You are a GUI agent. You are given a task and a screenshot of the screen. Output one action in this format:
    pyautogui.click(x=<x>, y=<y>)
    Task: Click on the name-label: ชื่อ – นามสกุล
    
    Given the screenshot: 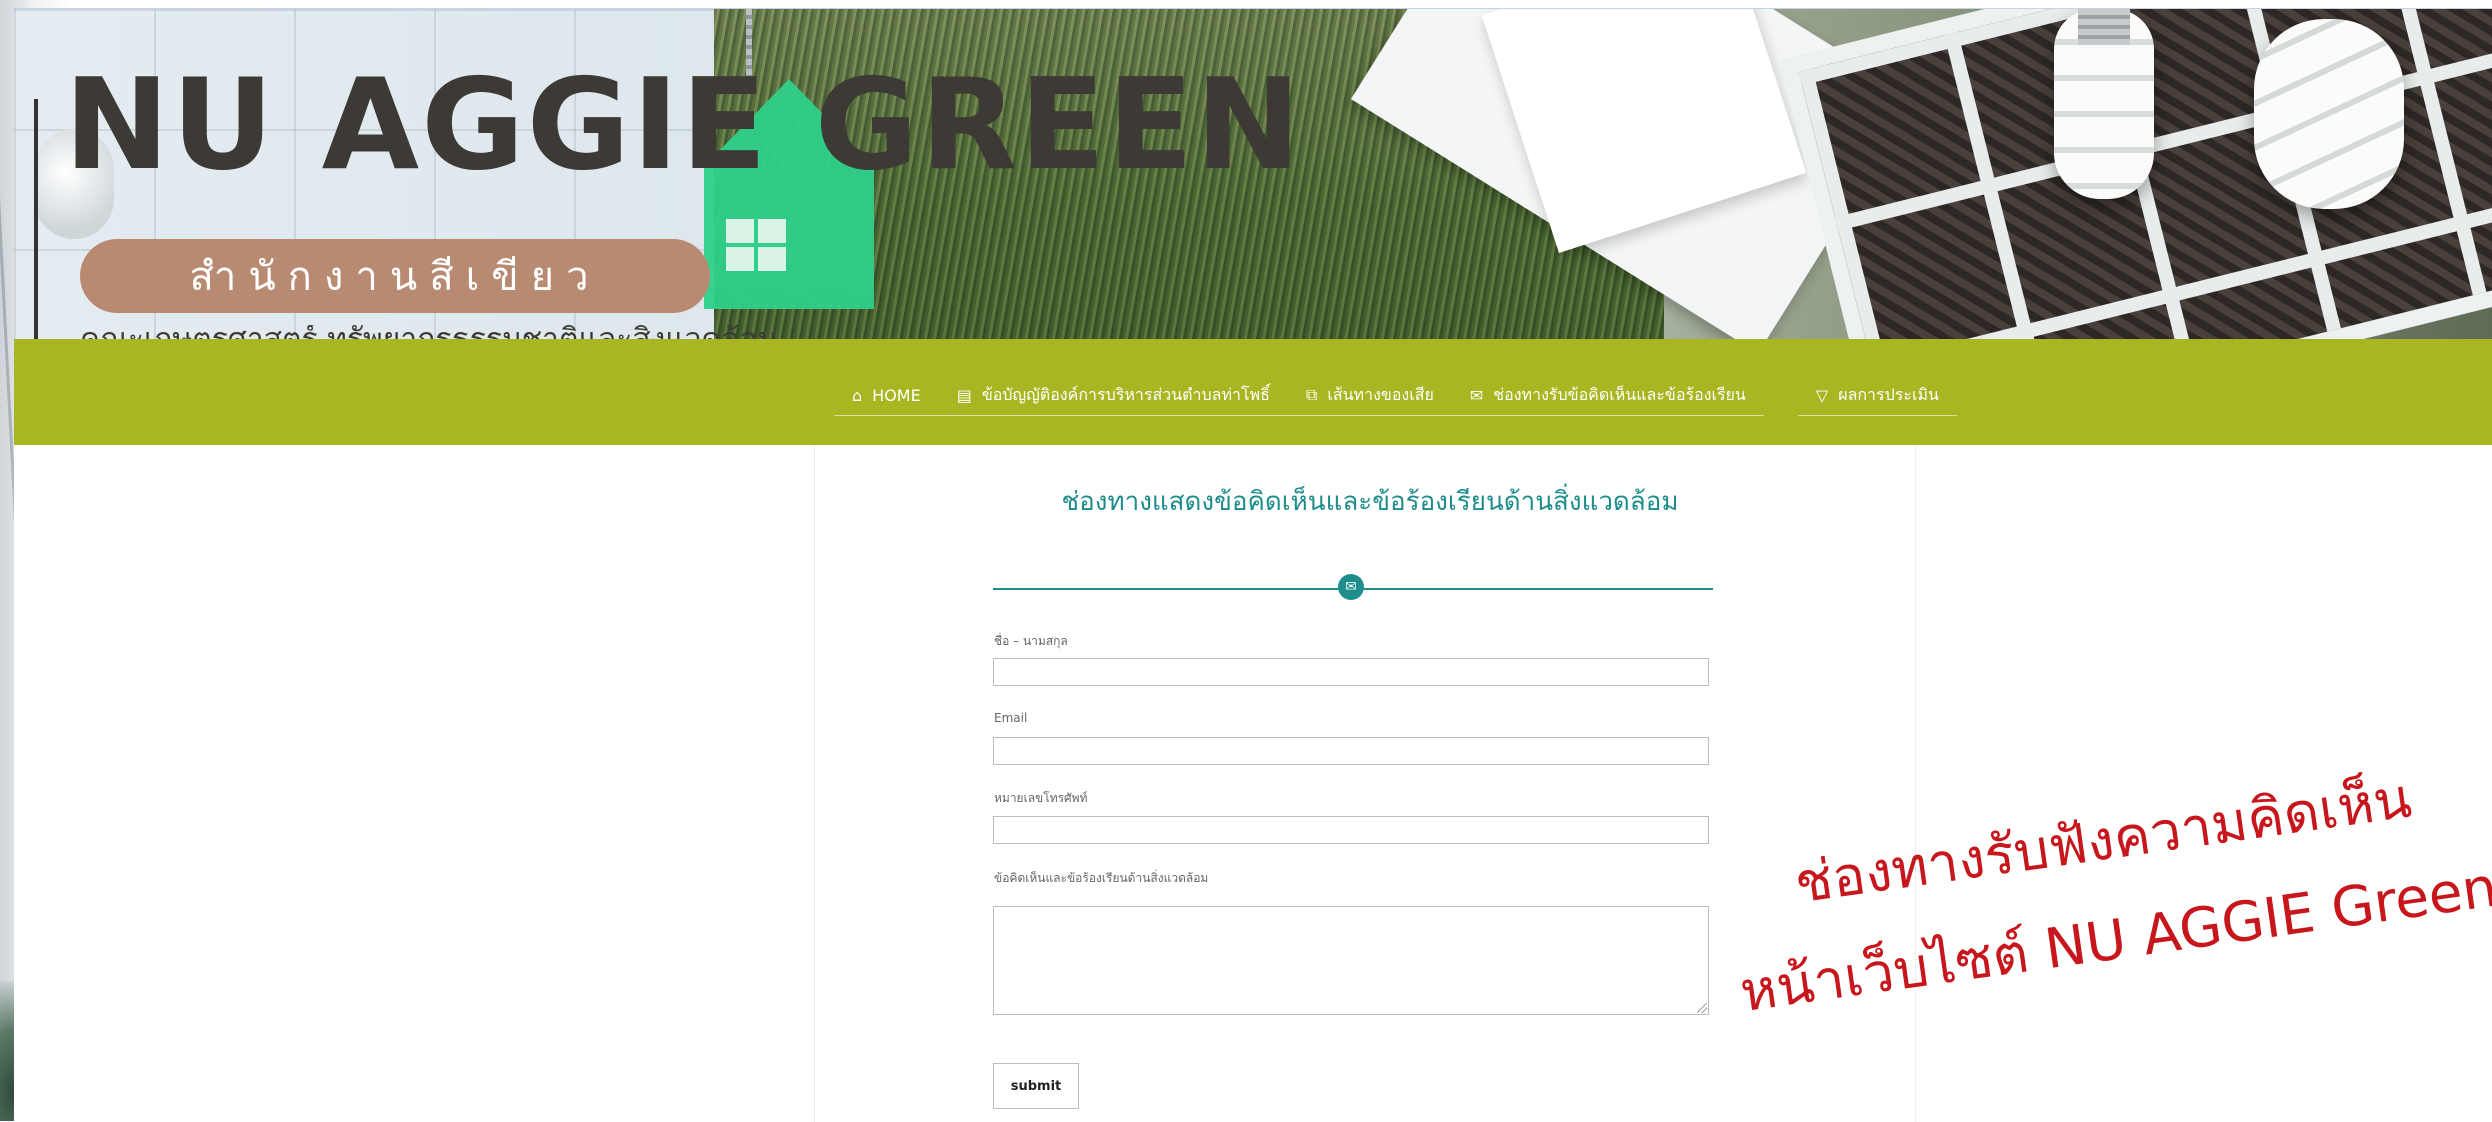 What is the action you would take?
    pyautogui.click(x=1031, y=641)
    